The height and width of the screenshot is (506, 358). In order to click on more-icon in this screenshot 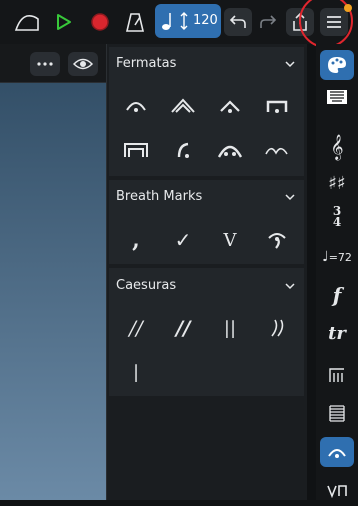, I will do `click(45, 64)`.